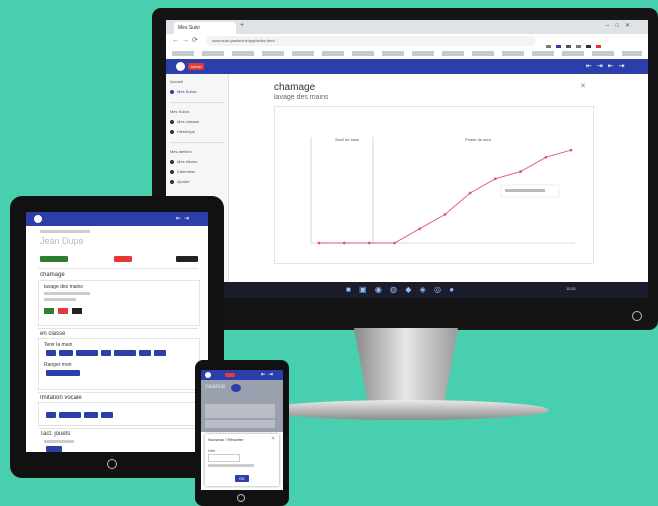  What do you see at coordinates (198, 132) in the screenshot?
I see `sidebar-item-historique: Historique` at bounding box center [198, 132].